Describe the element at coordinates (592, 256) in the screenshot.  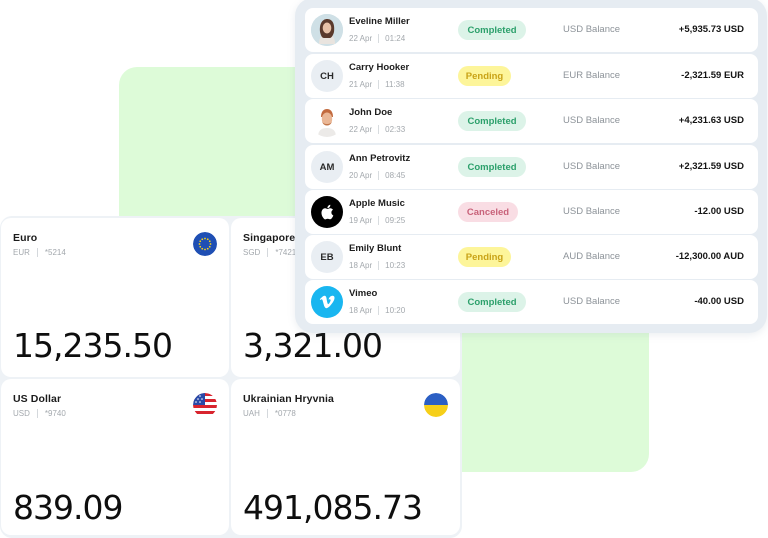
I see `transaction-account: AUD Balance` at that location.